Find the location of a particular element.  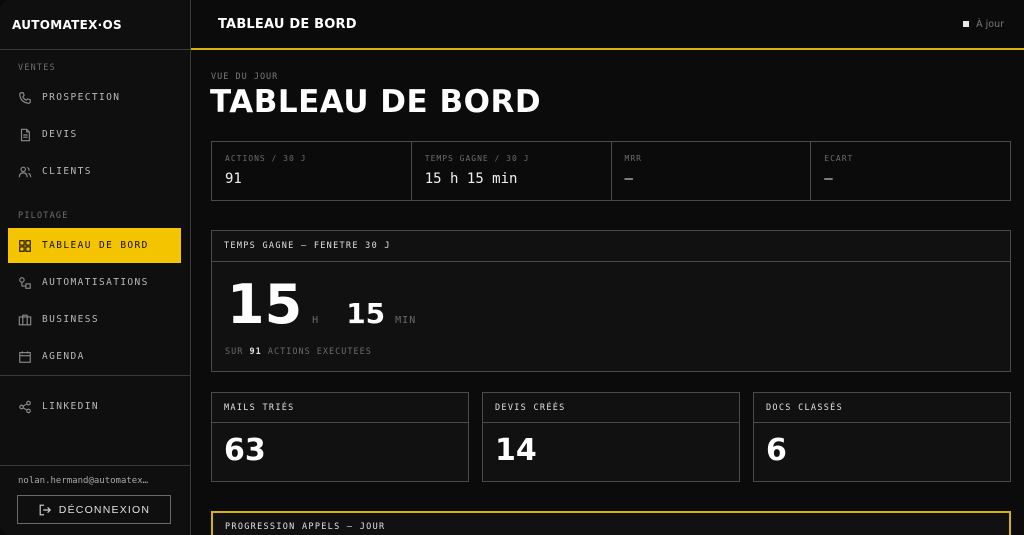

hours-value: 15 is located at coordinates (265, 304).